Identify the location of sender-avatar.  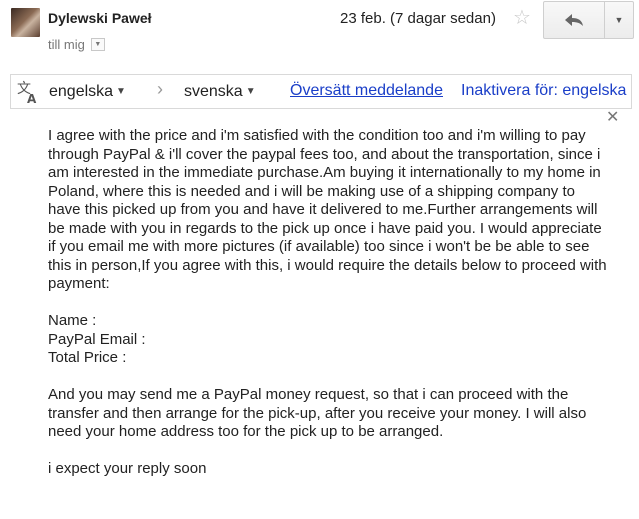
(25, 22).